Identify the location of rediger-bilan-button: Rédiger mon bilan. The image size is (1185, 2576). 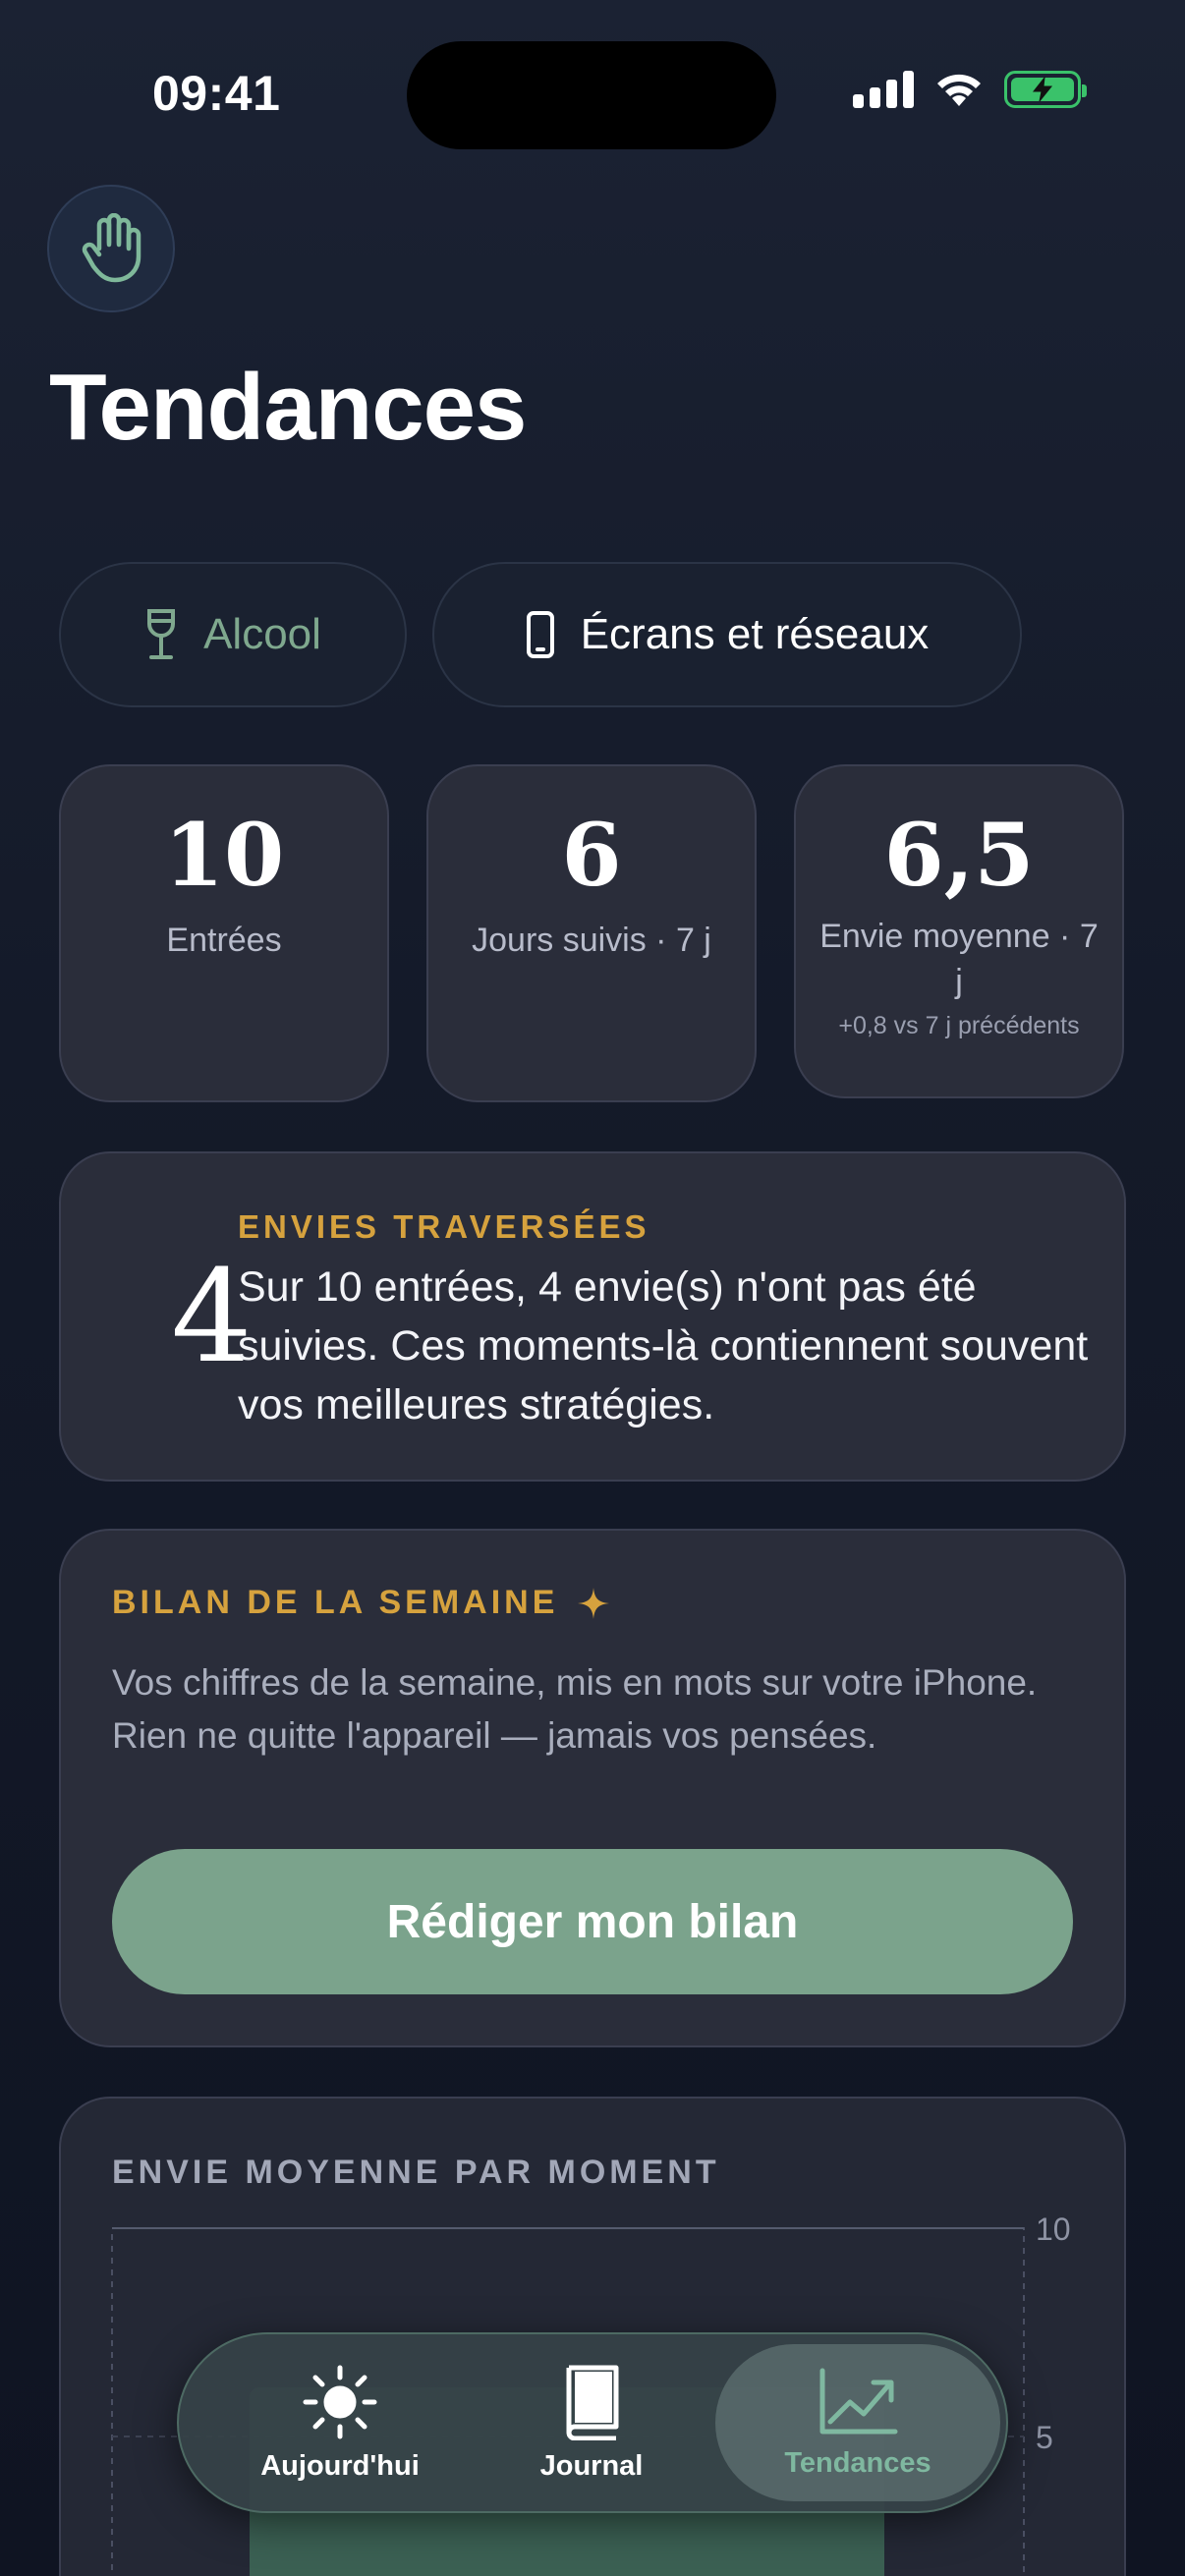
(592, 1921).